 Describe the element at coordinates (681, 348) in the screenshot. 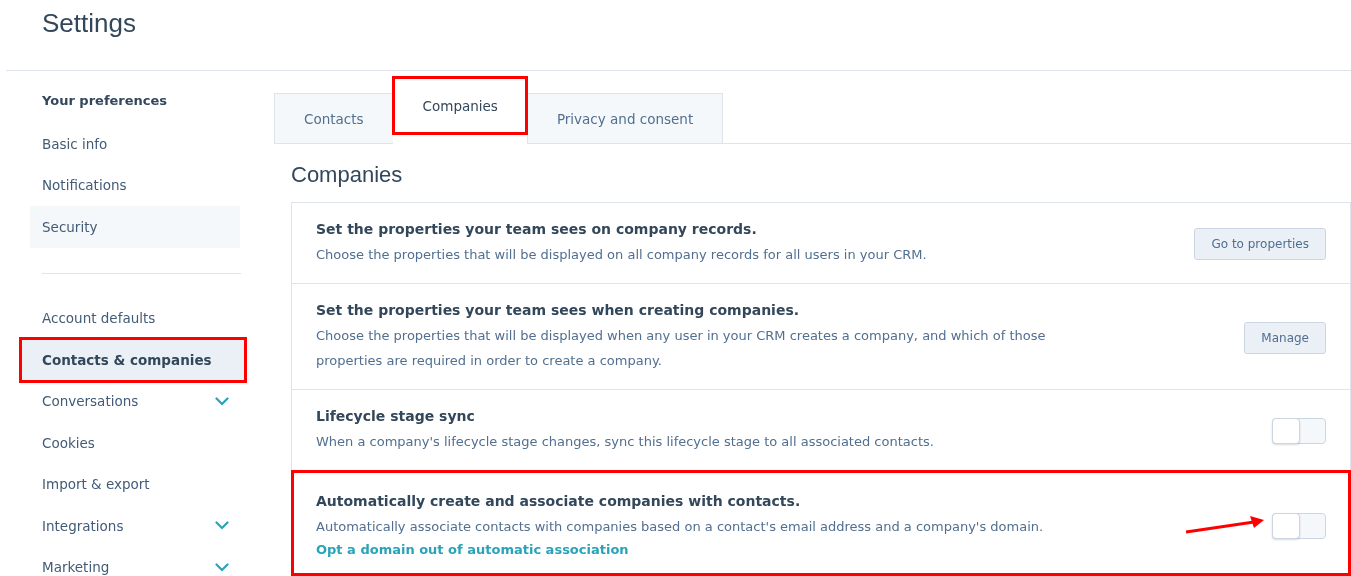

I see `setting-description: Choose the properties that will be displayed when any user in your CRM creates a company, and which of those properties are required in order to create a company.` at that location.